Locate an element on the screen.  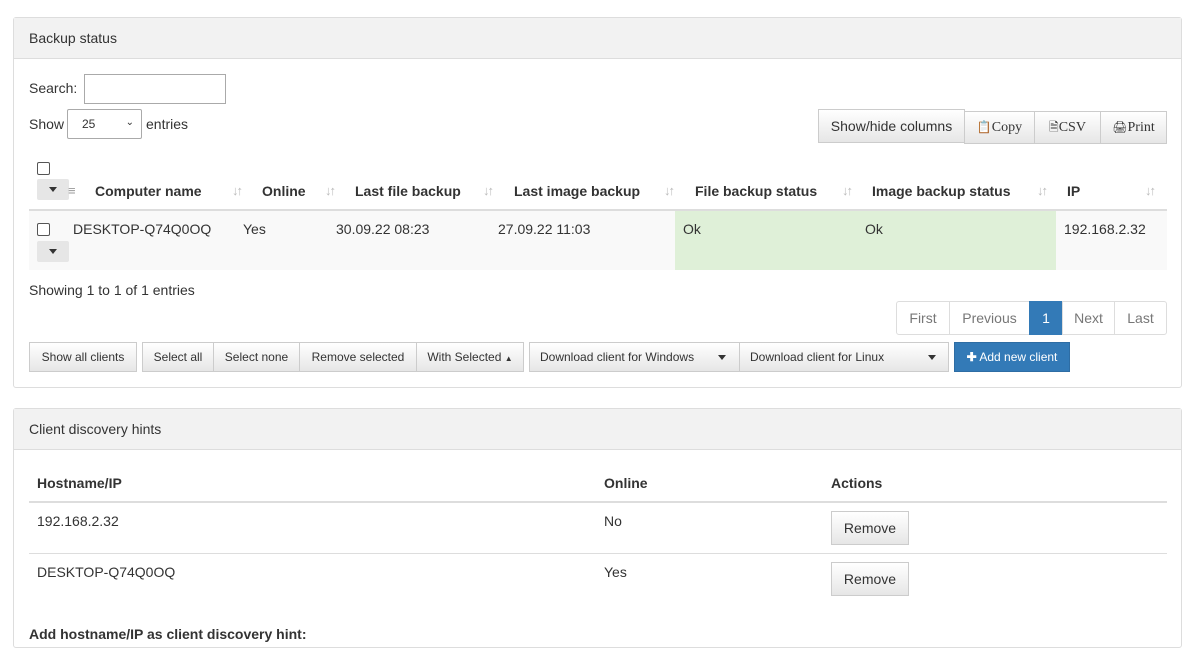
select-all-button: Select all is located at coordinates (178, 357).